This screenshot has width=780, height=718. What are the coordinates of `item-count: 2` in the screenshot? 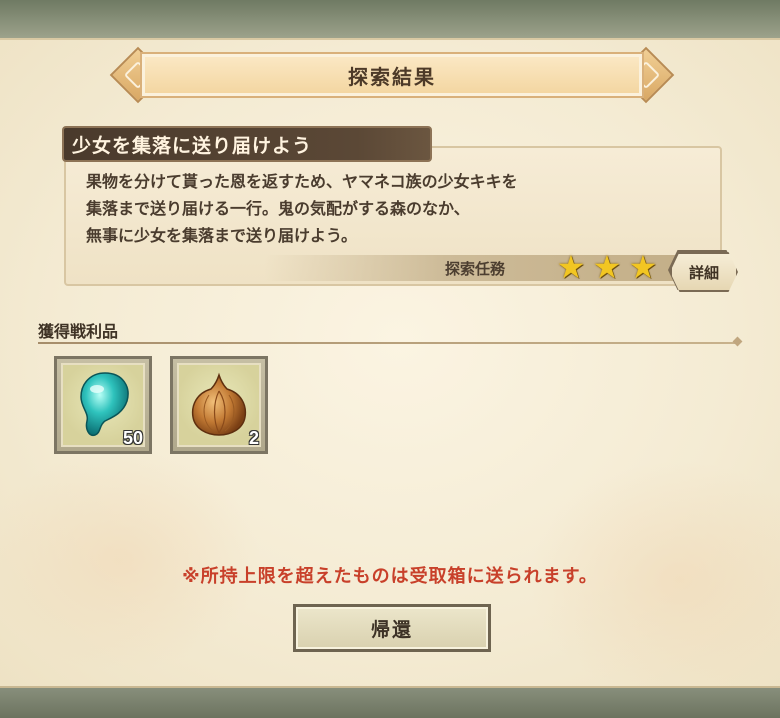 It's located at (253, 438).